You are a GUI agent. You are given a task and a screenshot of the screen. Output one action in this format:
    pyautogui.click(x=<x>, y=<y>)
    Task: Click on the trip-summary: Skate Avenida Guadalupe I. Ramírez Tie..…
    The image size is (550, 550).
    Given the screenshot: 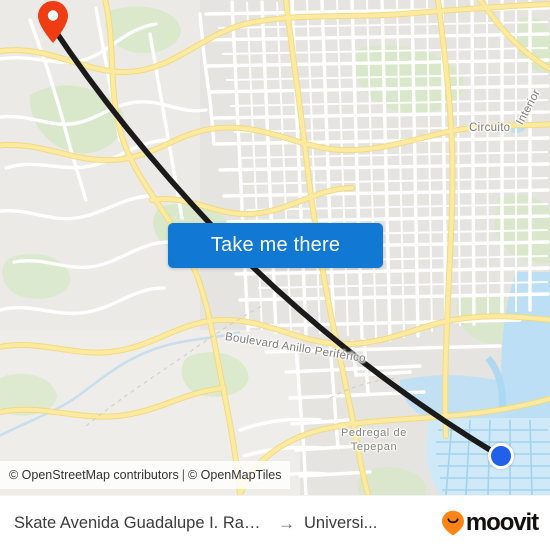 What is the action you would take?
    pyautogui.click(x=195, y=523)
    